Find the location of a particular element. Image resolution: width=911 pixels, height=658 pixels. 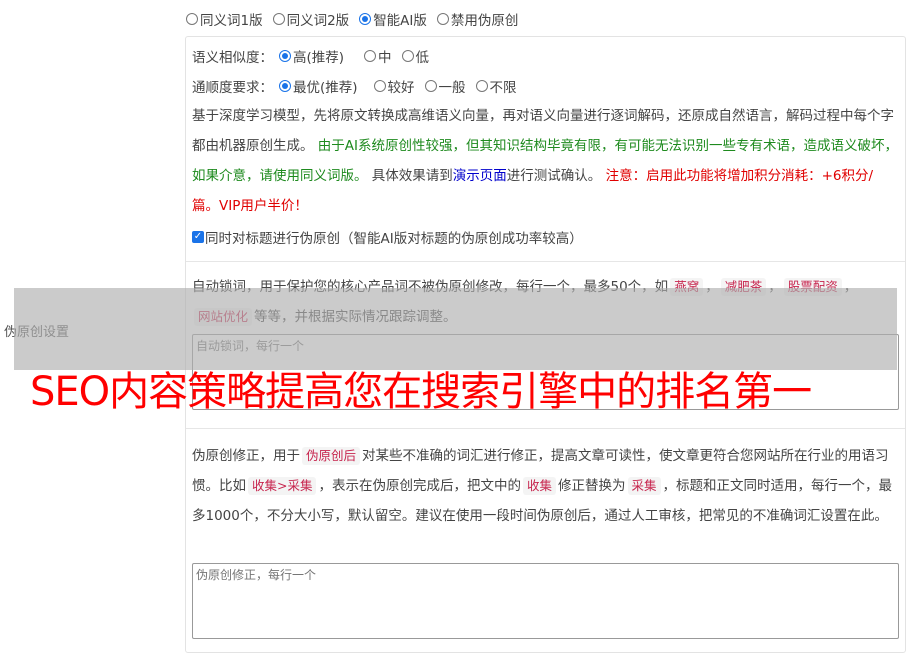

similarity-option-high: 高(推荐) is located at coordinates (311, 56).